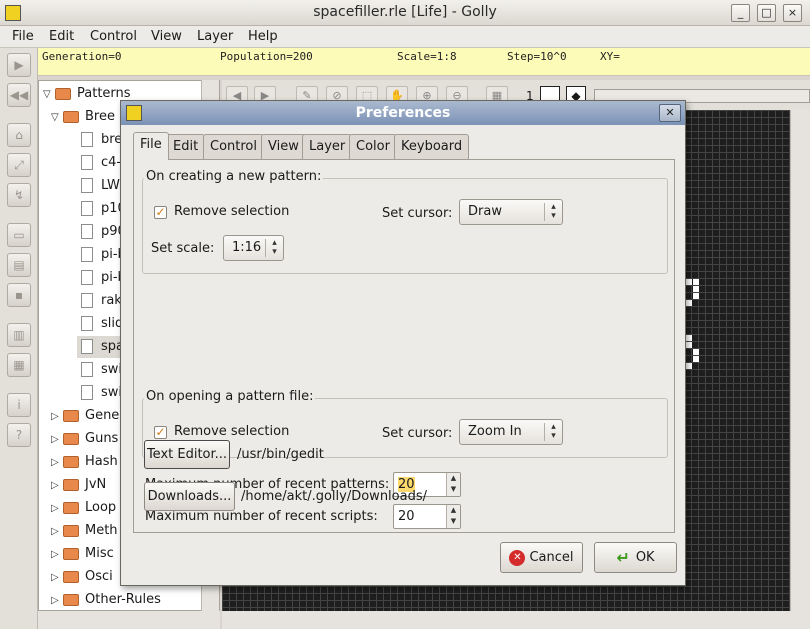  I want to click on cancel-button: ✕ Cancel, so click(541, 557).